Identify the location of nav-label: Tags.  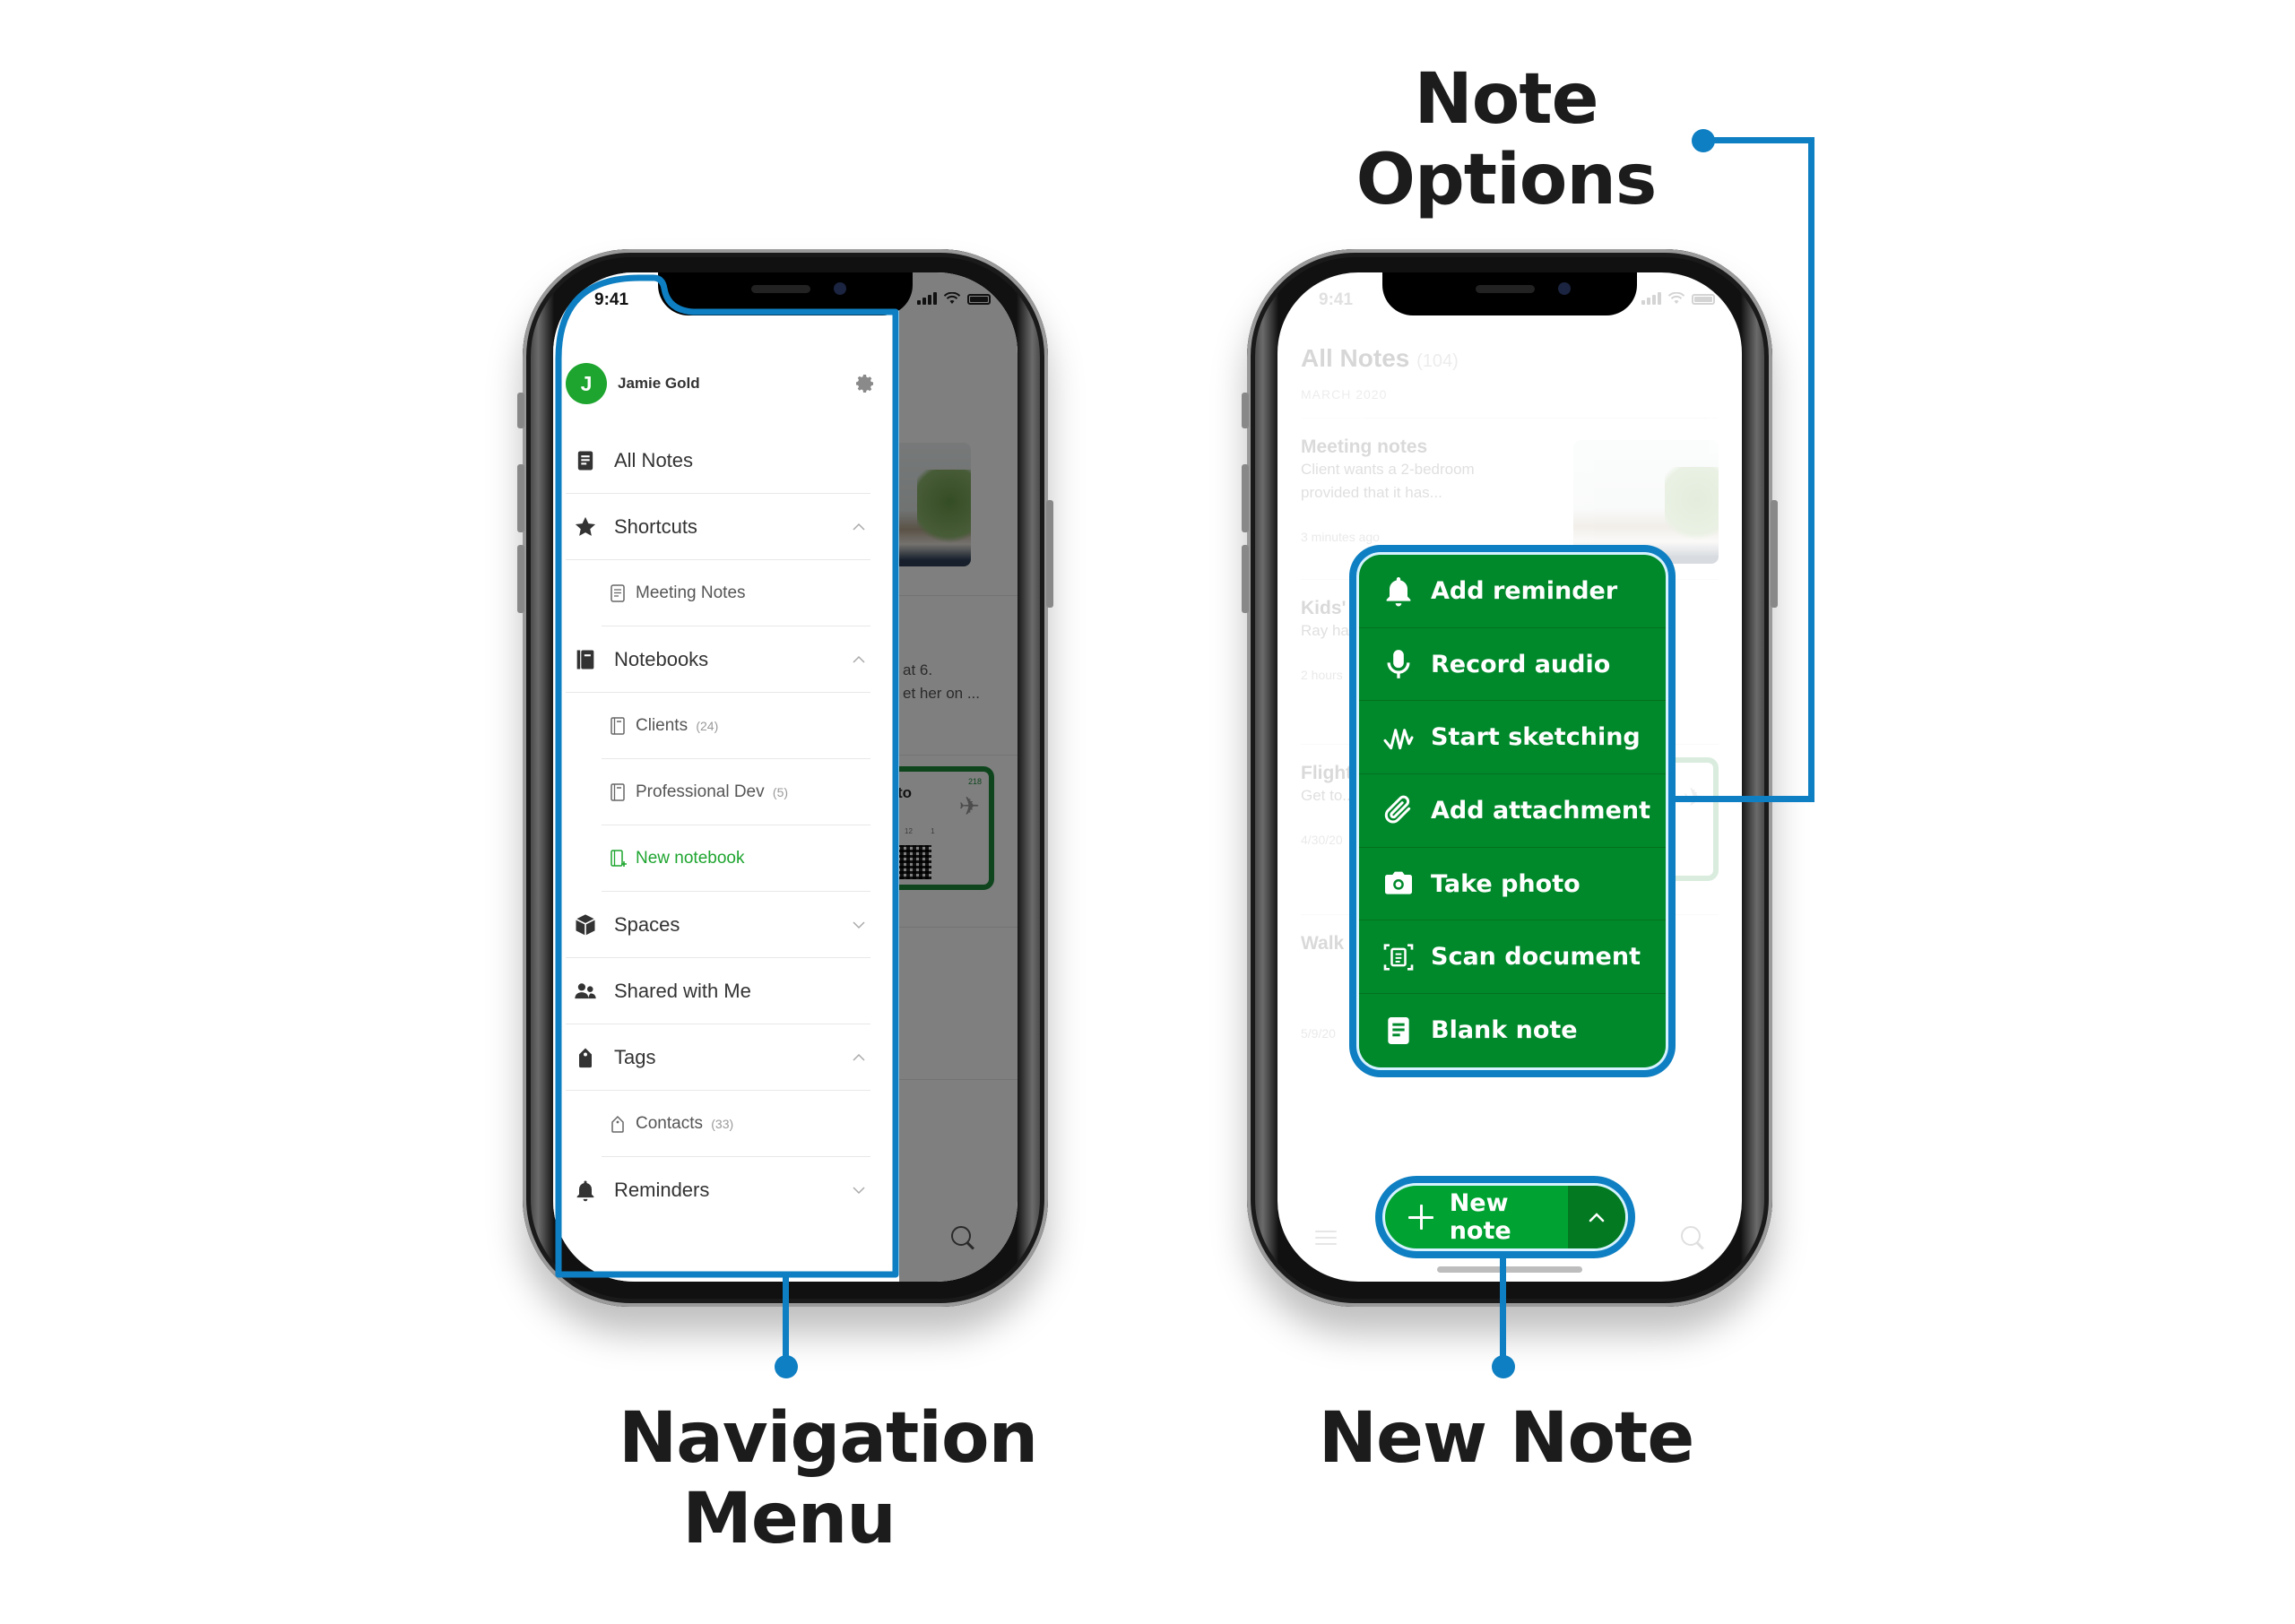
(635, 1056).